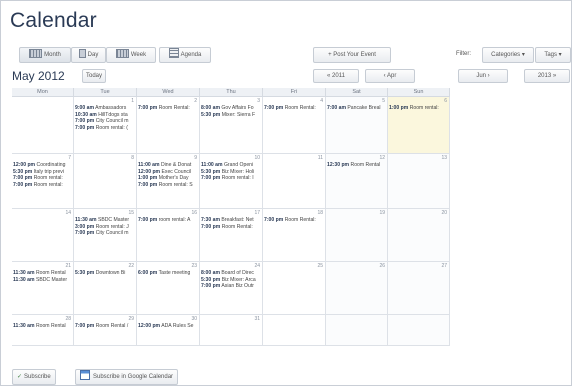 This screenshot has width=572, height=386. I want to click on google-calendar-subscribe-button: Subscribe in Google Calendar, so click(127, 377).